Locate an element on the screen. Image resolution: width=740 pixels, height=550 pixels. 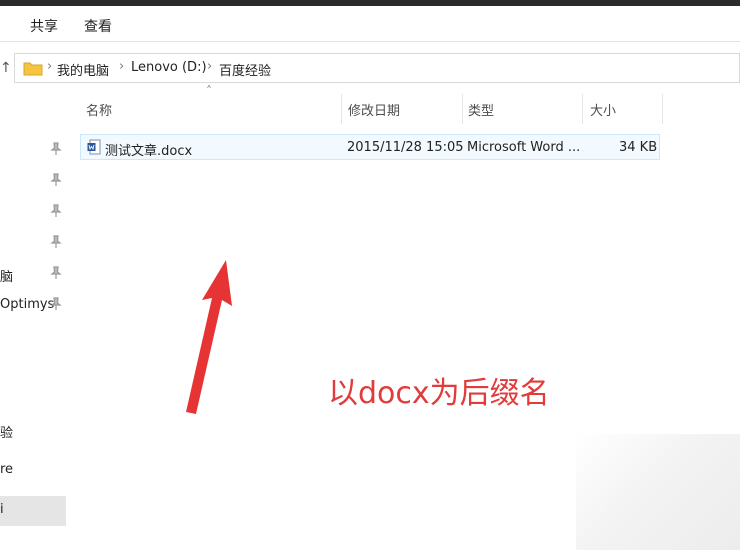
sidebar-item: 验 is located at coordinates (33, 431).